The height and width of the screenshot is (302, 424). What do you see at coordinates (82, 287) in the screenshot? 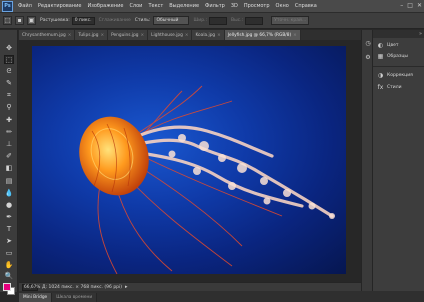
I see `document-info: Д: 1024 пикс. × 768 пикс. (96 ppi)` at bounding box center [82, 287].